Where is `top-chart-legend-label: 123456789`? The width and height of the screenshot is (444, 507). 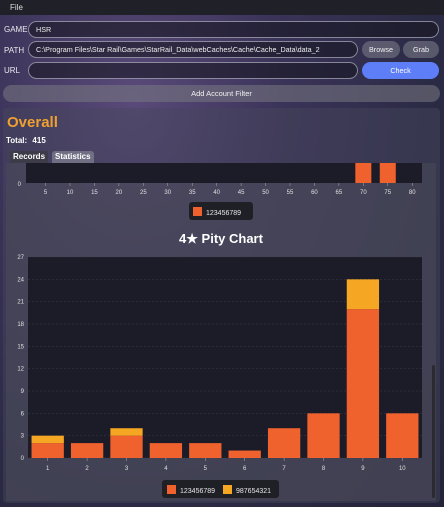 top-chart-legend-label: 123456789 is located at coordinates (223, 213).